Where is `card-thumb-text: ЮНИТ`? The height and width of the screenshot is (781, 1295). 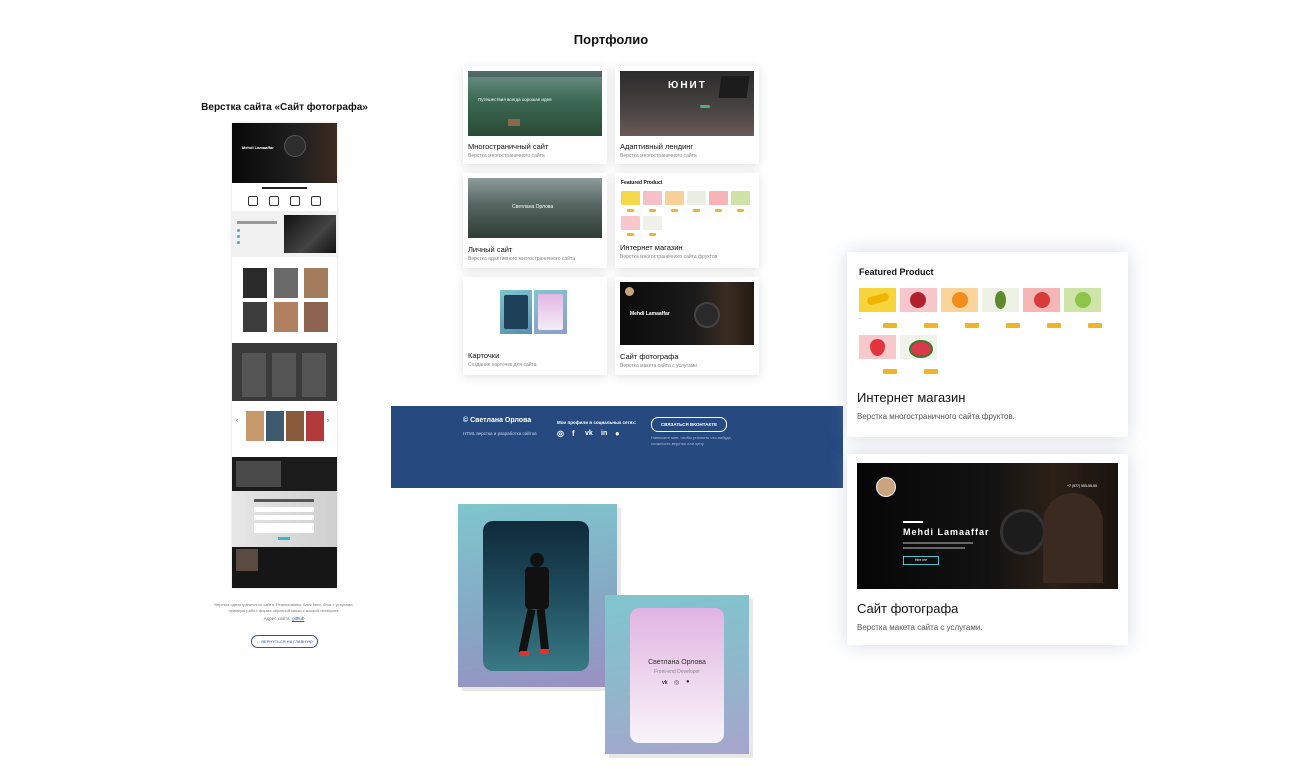 card-thumb-text: ЮНИТ is located at coordinates (687, 85).